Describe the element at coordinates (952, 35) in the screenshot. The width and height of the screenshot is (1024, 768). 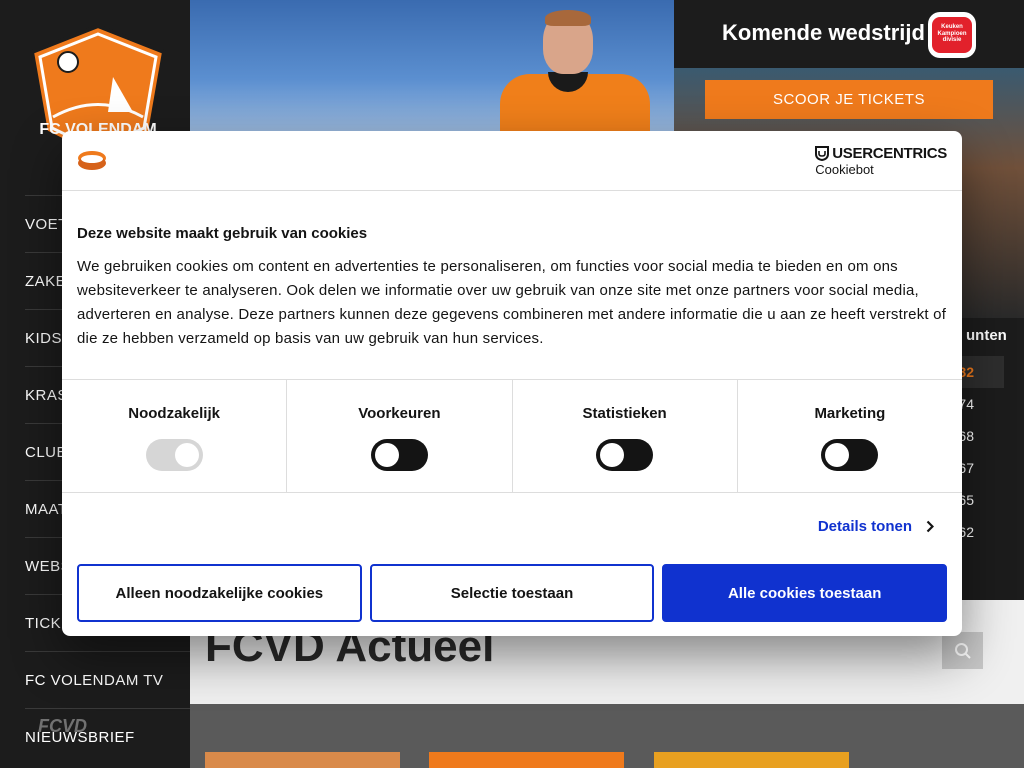
I see `keuken-kampioen-logo: Keuken Kampioen divisie` at that location.